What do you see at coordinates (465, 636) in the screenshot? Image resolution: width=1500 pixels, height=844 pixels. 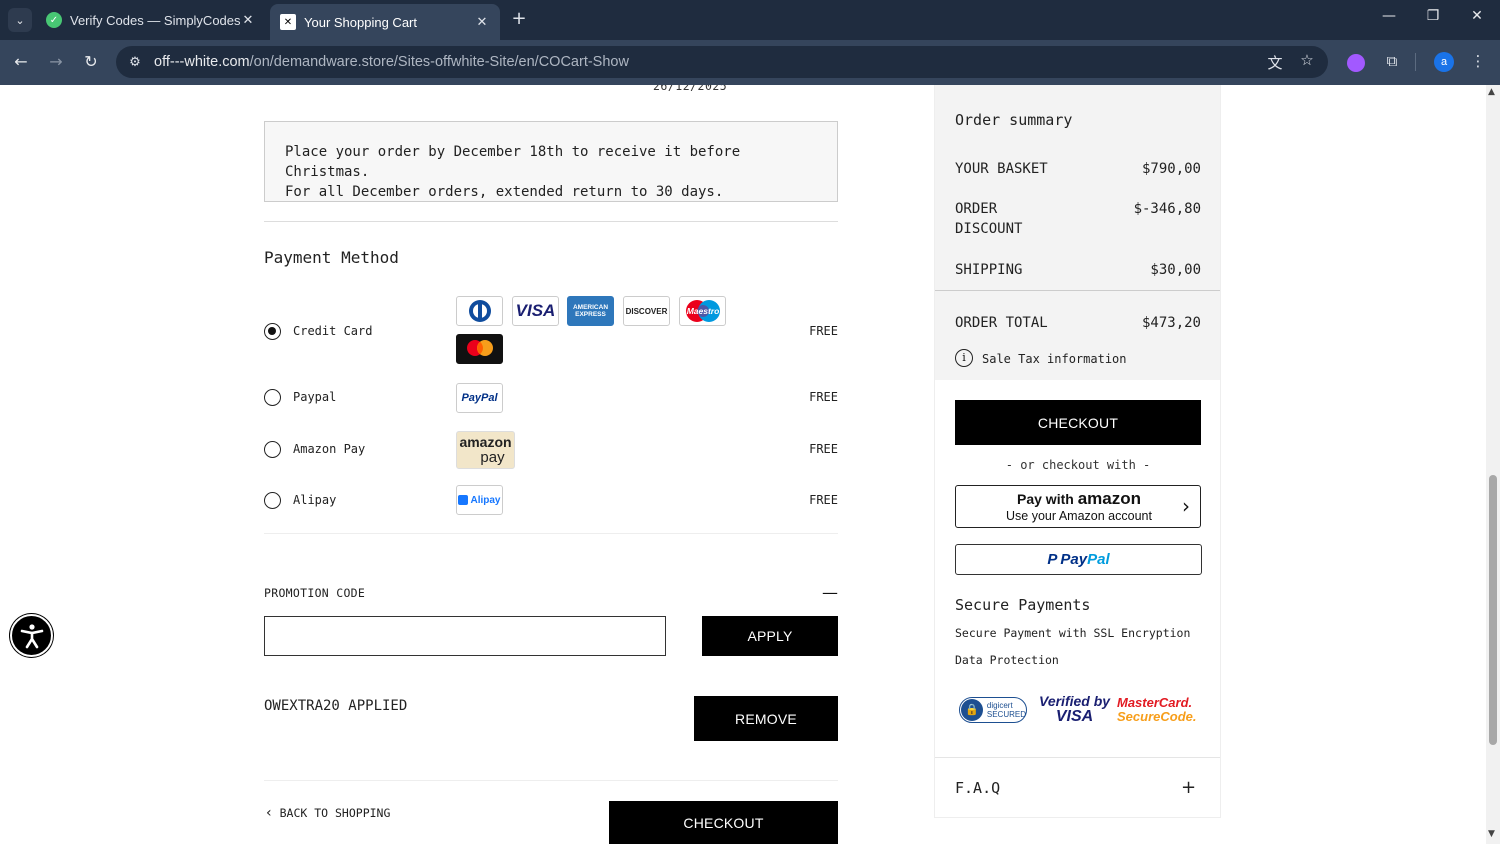 I see `promotion-code-input` at bounding box center [465, 636].